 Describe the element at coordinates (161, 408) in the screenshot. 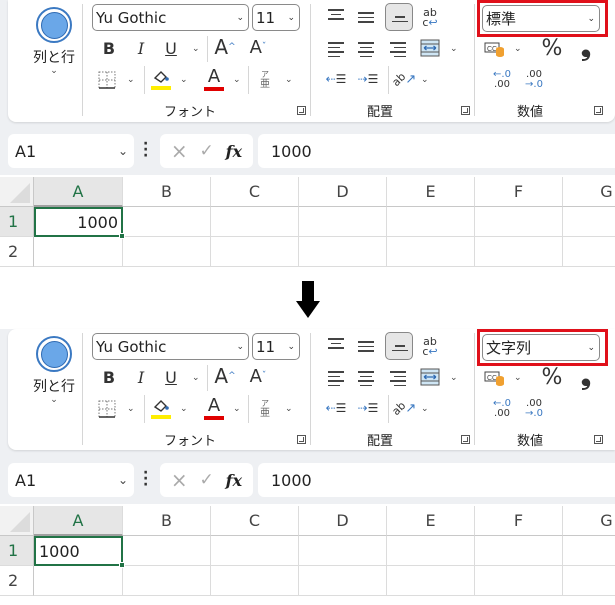

I see `fill-color-button` at that location.